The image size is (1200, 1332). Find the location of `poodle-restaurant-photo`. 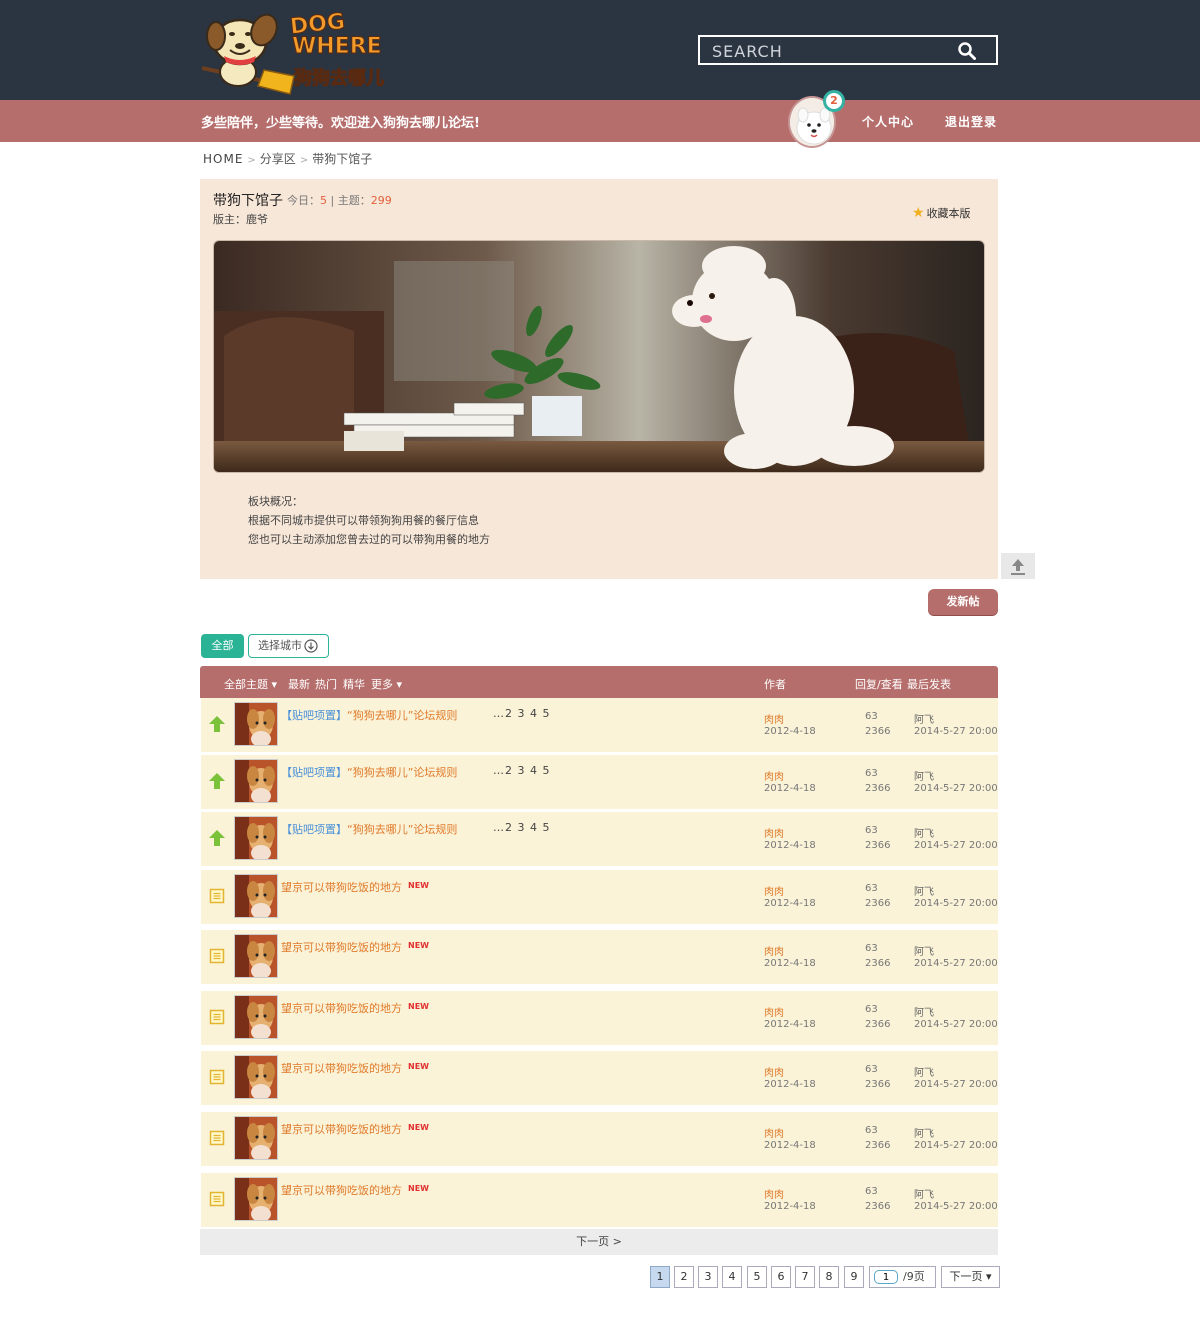

poodle-restaurant-photo is located at coordinates (599, 356).